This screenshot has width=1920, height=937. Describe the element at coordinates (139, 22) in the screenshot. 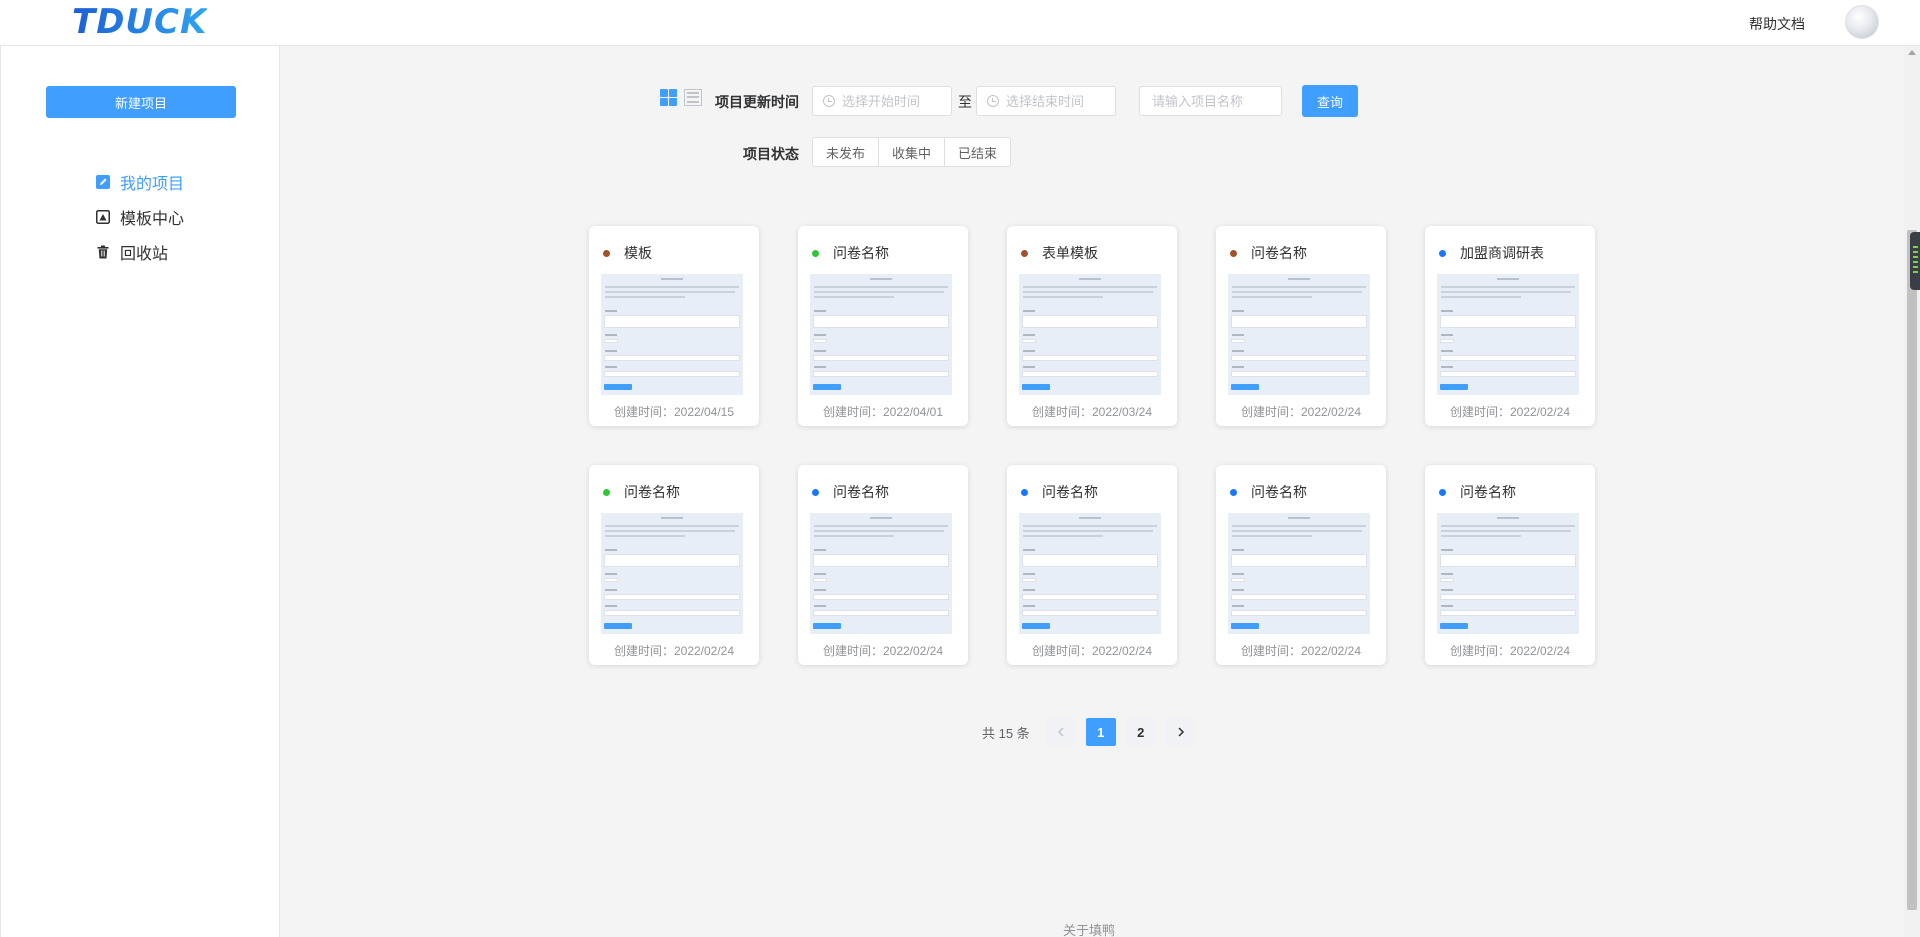

I see `tduck-logo: TDUCK` at that location.